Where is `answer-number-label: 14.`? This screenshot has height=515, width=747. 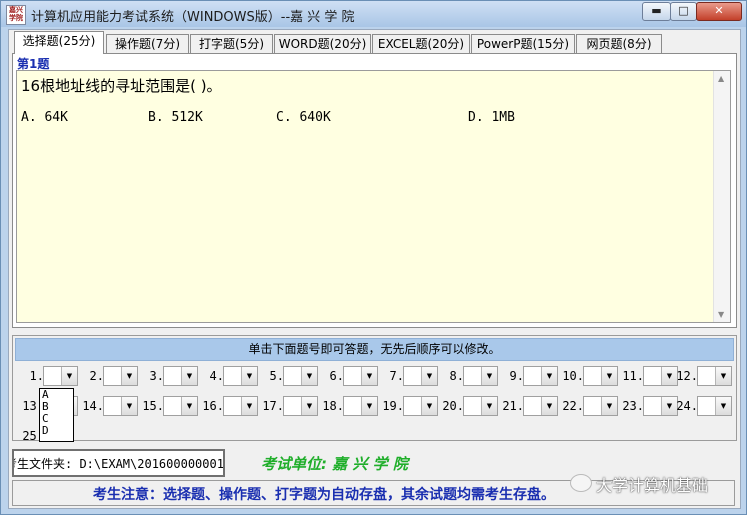 answer-number-label: 14. is located at coordinates (93, 406).